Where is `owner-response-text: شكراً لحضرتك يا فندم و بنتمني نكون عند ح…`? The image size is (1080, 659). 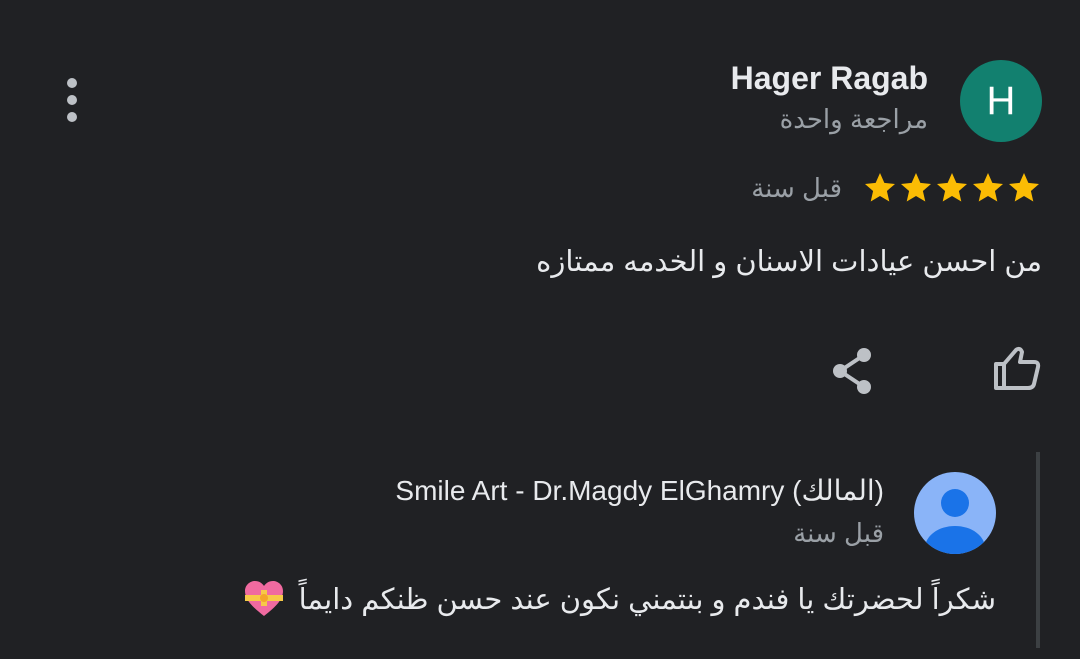
owner-response-text: شكراً لحضرتك يا فندم و بنتمني نكون عند ح… is located at coordinates (647, 599).